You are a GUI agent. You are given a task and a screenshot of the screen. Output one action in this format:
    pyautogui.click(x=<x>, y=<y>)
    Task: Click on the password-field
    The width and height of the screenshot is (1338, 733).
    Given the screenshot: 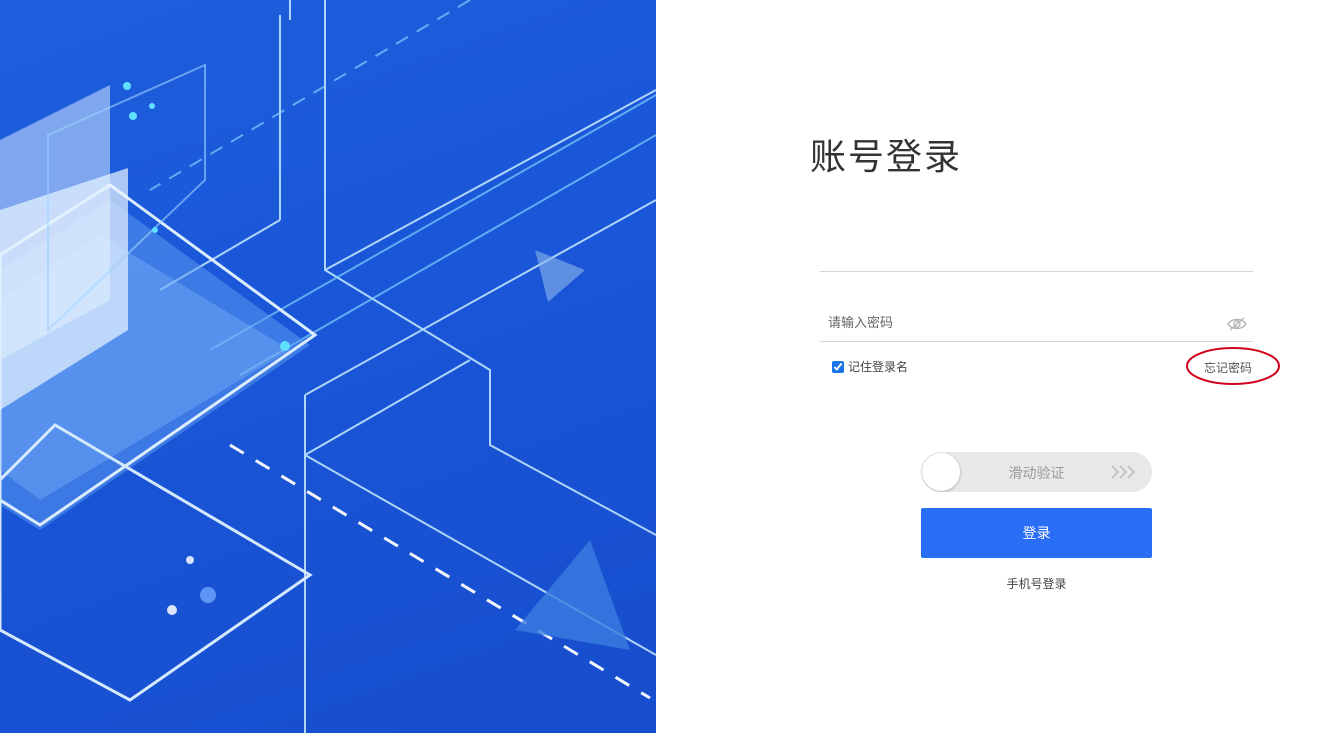 What is the action you would take?
    pyautogui.click(x=1036, y=325)
    